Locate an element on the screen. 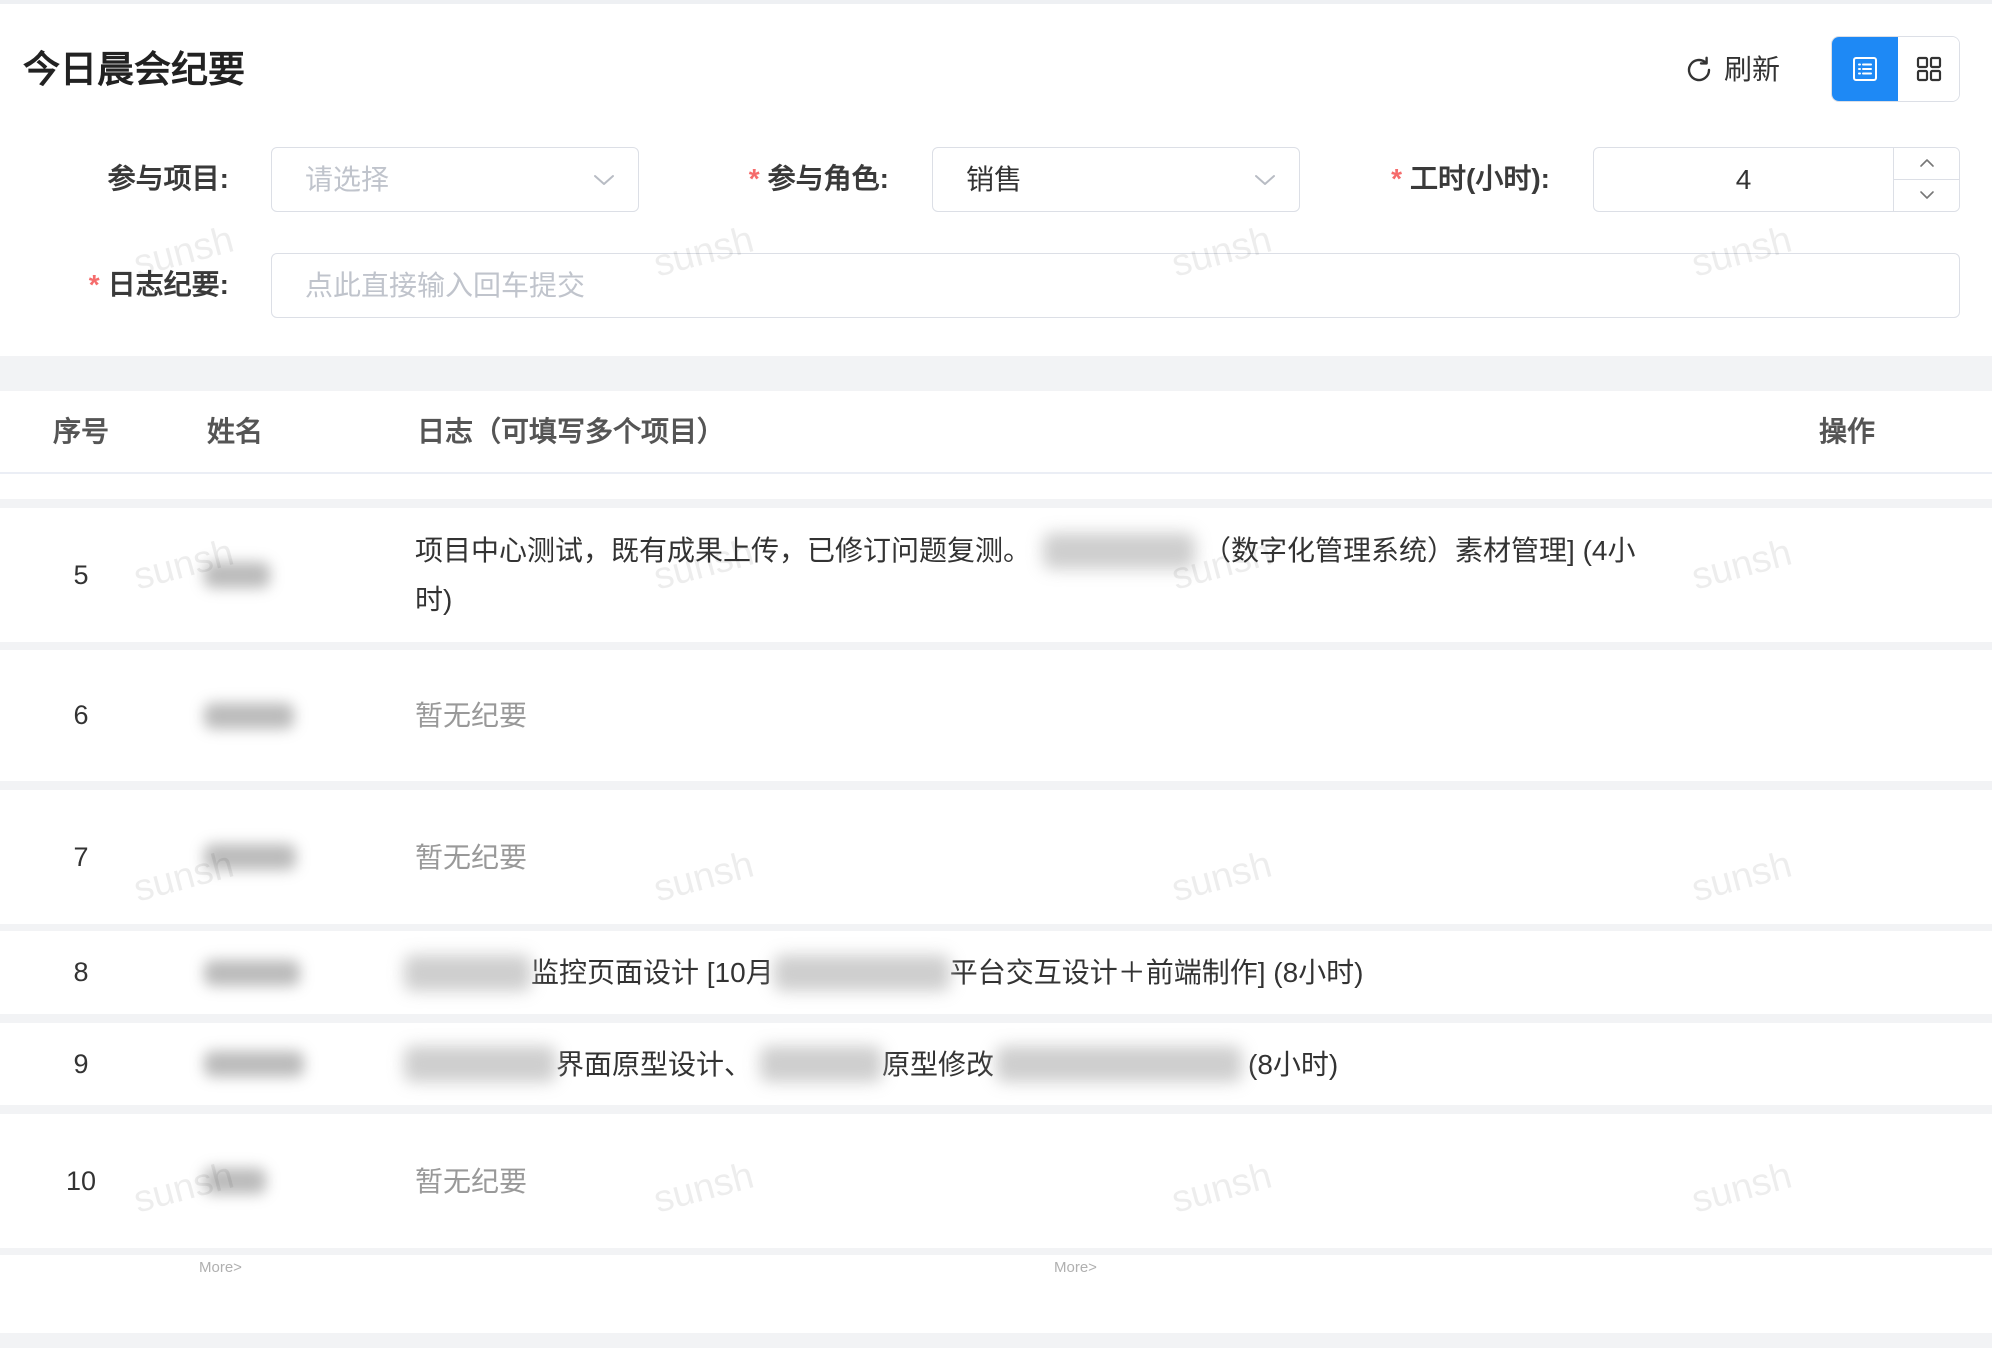 This screenshot has width=1992, height=1348. refresh-label: 刷新 is located at coordinates (1752, 69).